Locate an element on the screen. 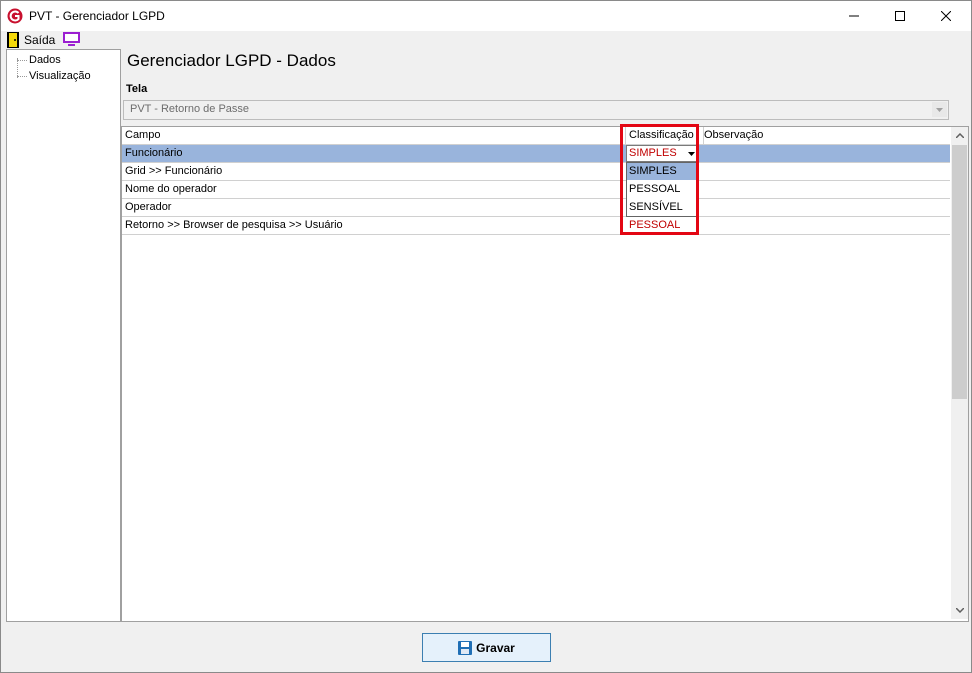 The width and height of the screenshot is (972, 673). column-header-campo: Campo is located at coordinates (374, 136).